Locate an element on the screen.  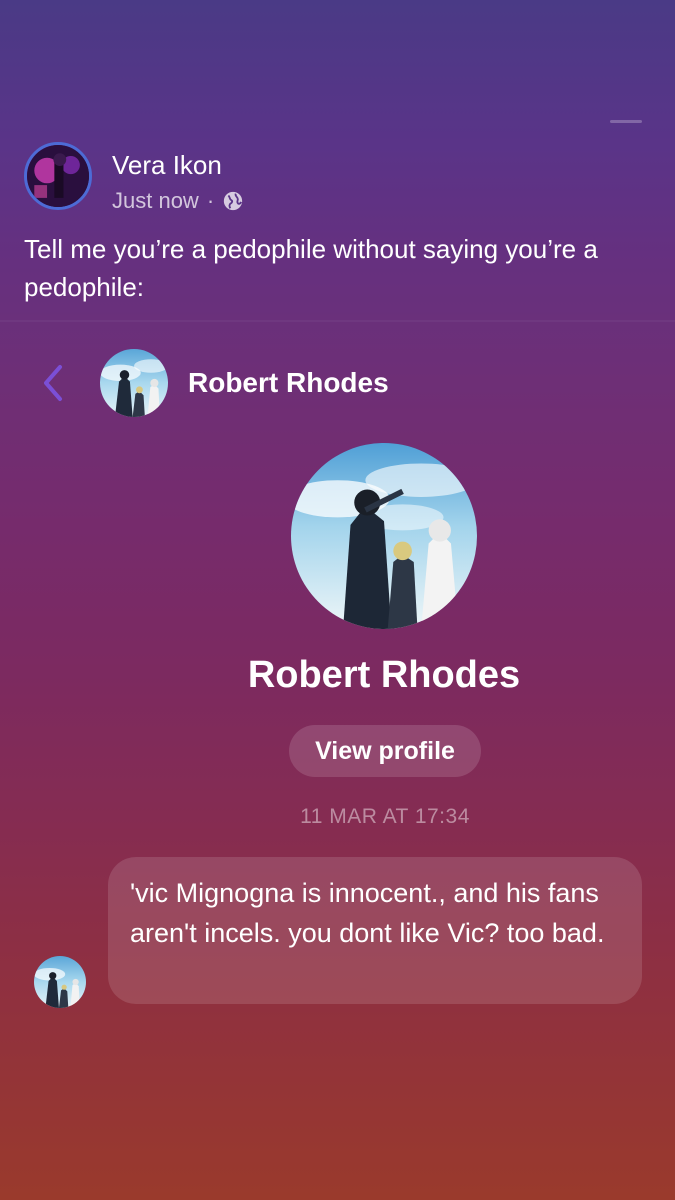
post-time: Just now is located at coordinates (155, 201).